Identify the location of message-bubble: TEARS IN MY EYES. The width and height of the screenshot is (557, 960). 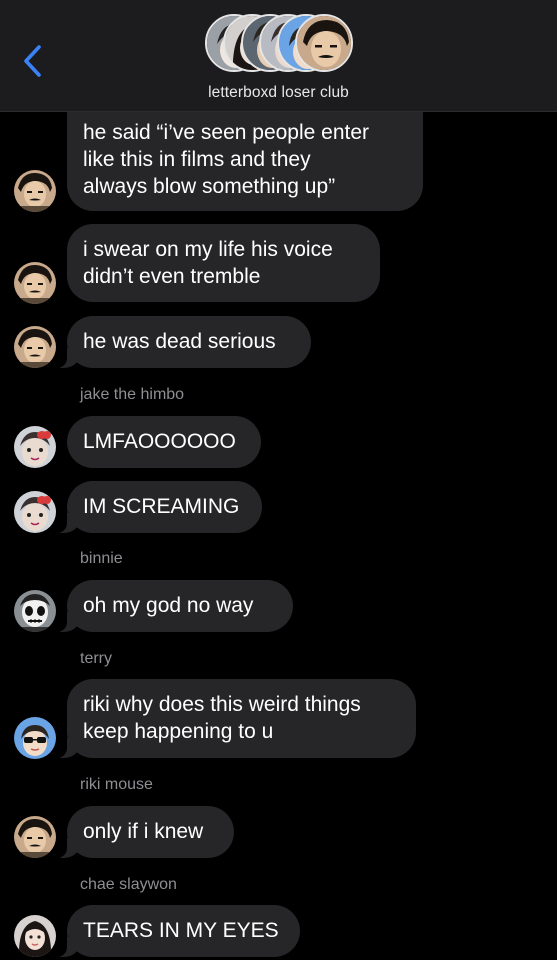
(178, 931).